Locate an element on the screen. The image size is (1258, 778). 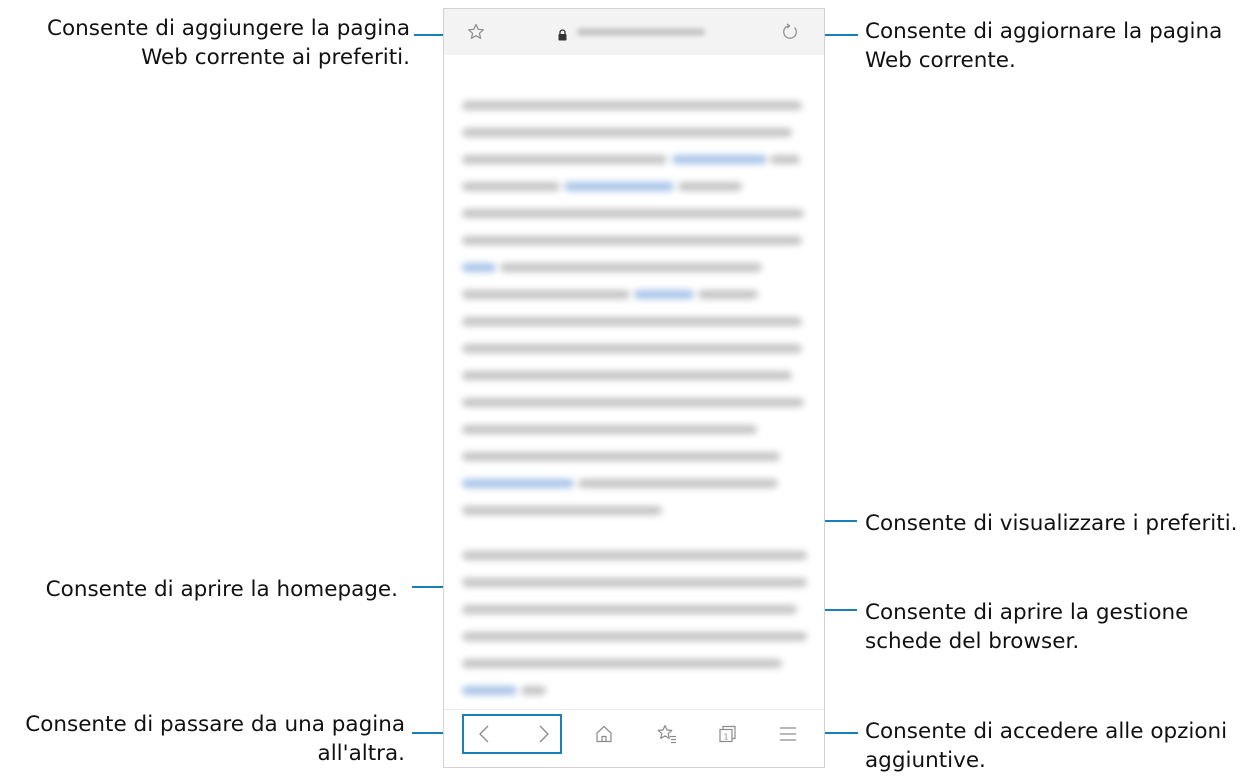
callout-line: Web corrente ai preferiti. is located at coordinates (275, 57).